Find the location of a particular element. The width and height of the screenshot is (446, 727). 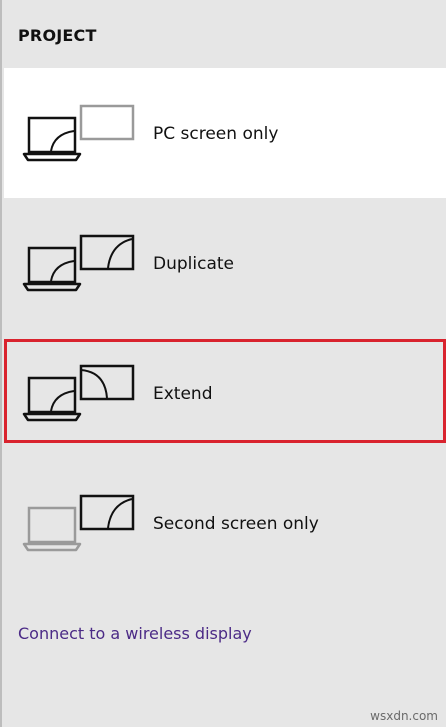

pc-screen-only-icon is located at coordinates (78, 133).